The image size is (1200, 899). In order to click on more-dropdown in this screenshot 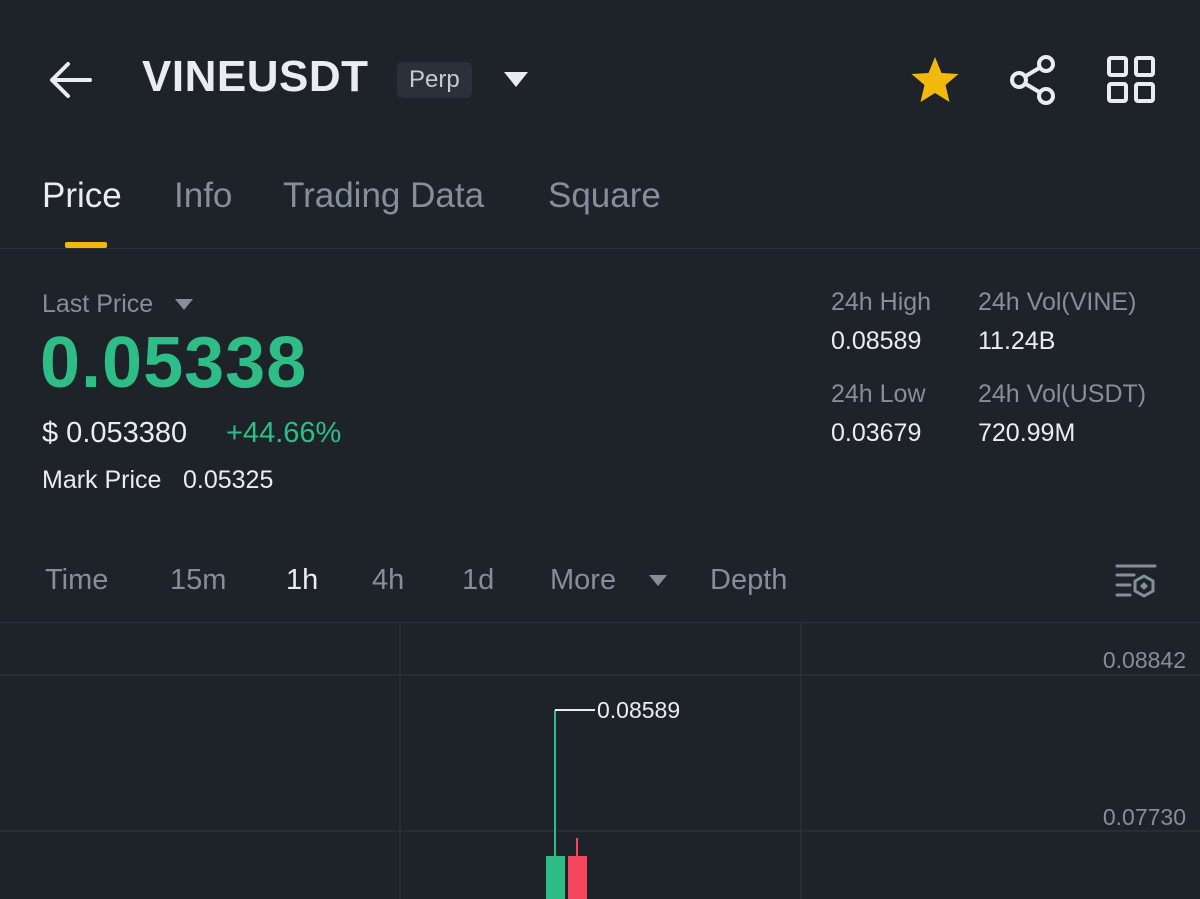, I will do `click(658, 581)`.